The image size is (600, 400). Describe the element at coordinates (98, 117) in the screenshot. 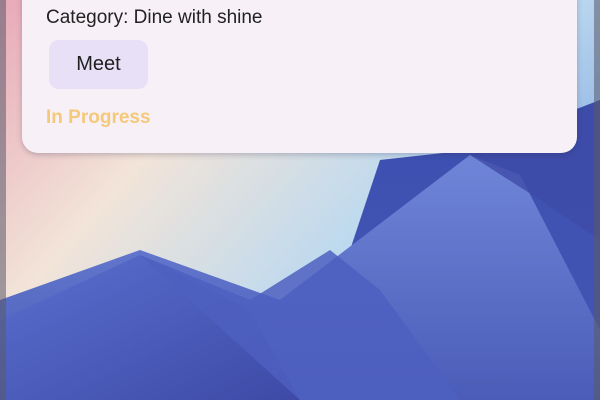

I see `status-label: In Progress` at that location.